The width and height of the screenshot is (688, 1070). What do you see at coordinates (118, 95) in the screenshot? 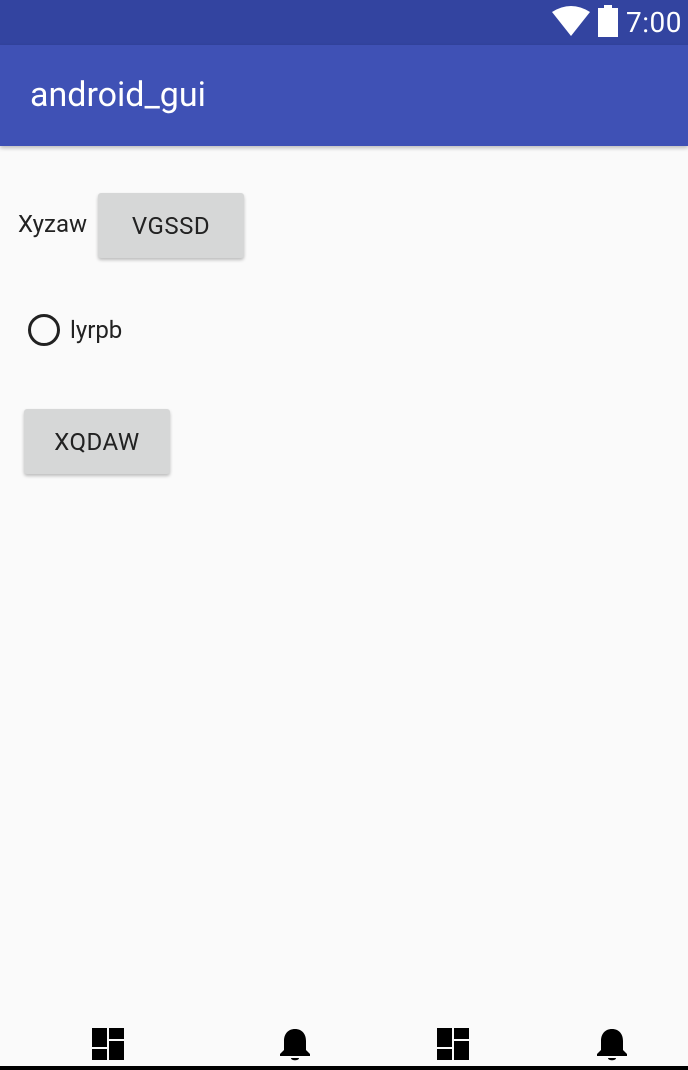
I see `app-title: android_gui` at bounding box center [118, 95].